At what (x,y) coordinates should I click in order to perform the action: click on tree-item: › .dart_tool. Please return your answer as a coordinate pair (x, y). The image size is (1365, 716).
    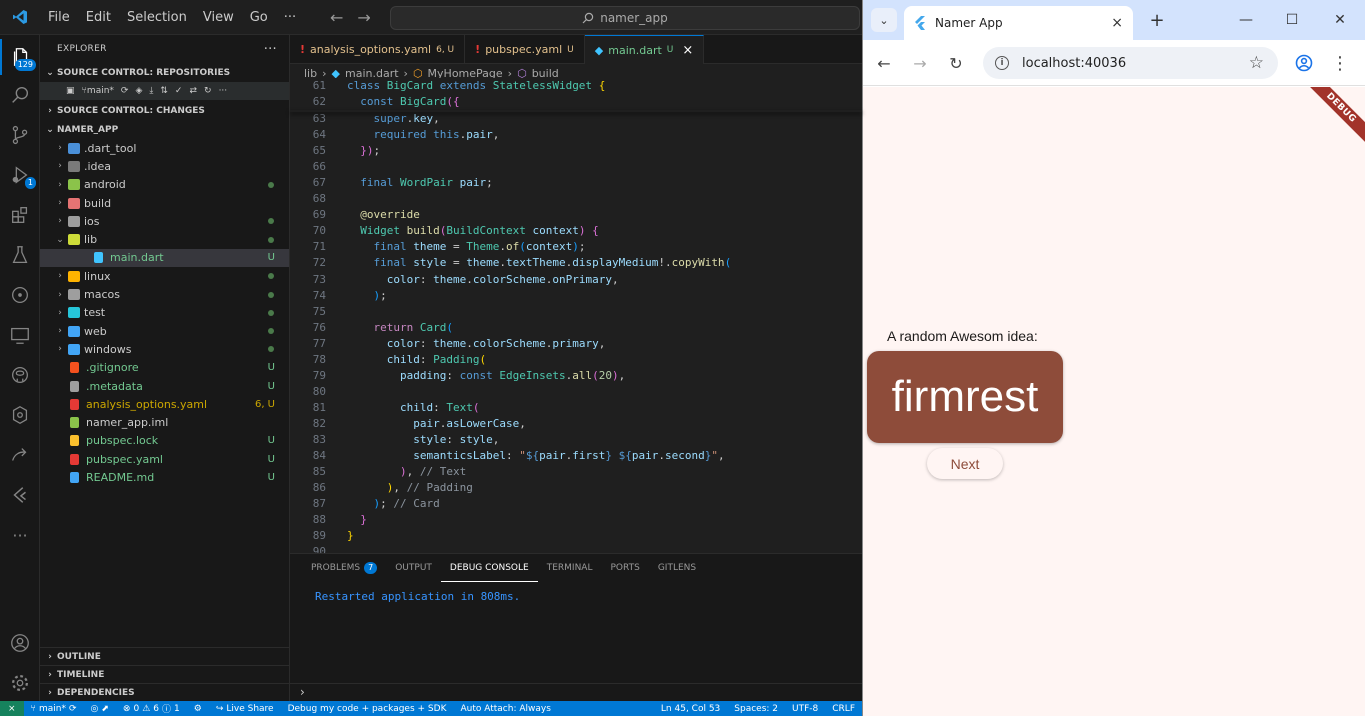
    Looking at the image, I should click on (164, 148).